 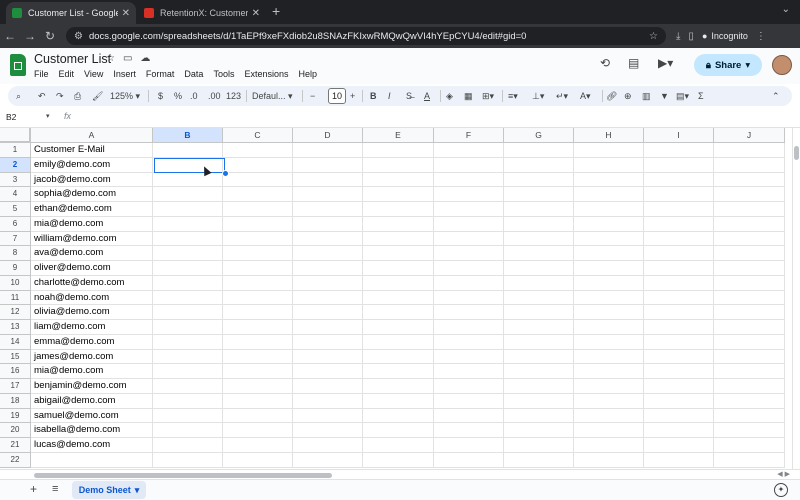 What do you see at coordinates (258, 342) in the screenshot?
I see `cell-c14` at bounding box center [258, 342].